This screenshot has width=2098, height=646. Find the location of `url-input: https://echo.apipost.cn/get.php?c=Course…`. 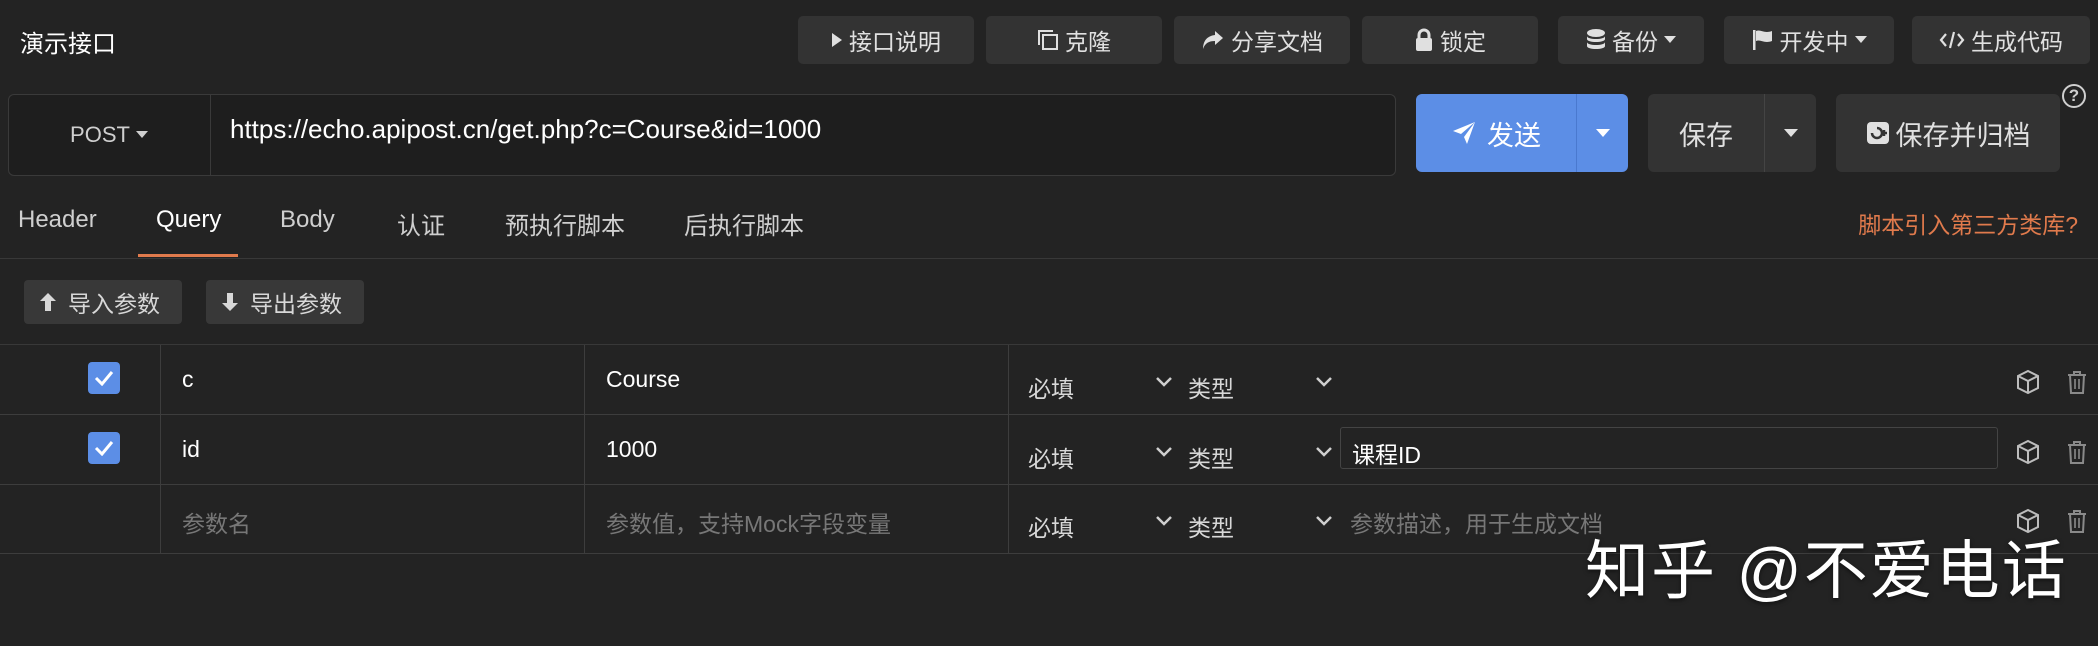

url-input: https://echo.apipost.cn/get.php?c=Course… is located at coordinates (525, 129).